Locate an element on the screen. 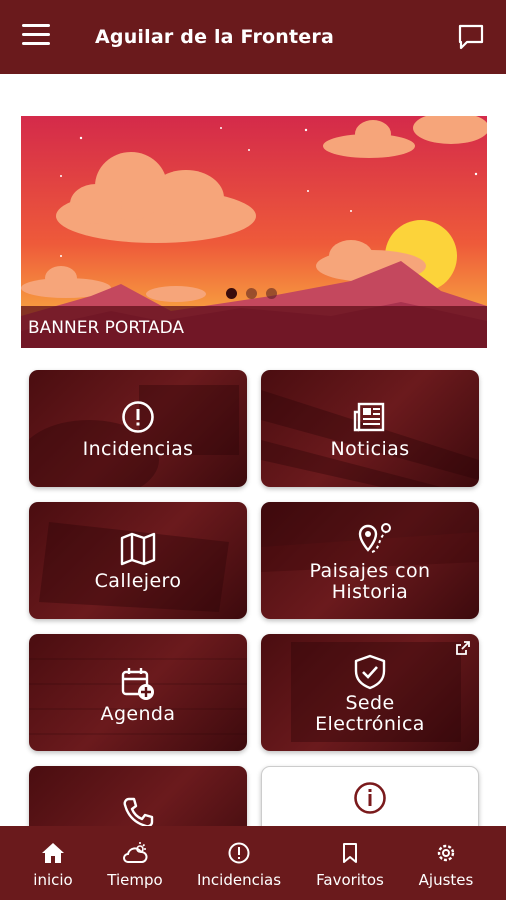 The height and width of the screenshot is (900, 506). tile-incidencias: Incidencias is located at coordinates (138, 428).